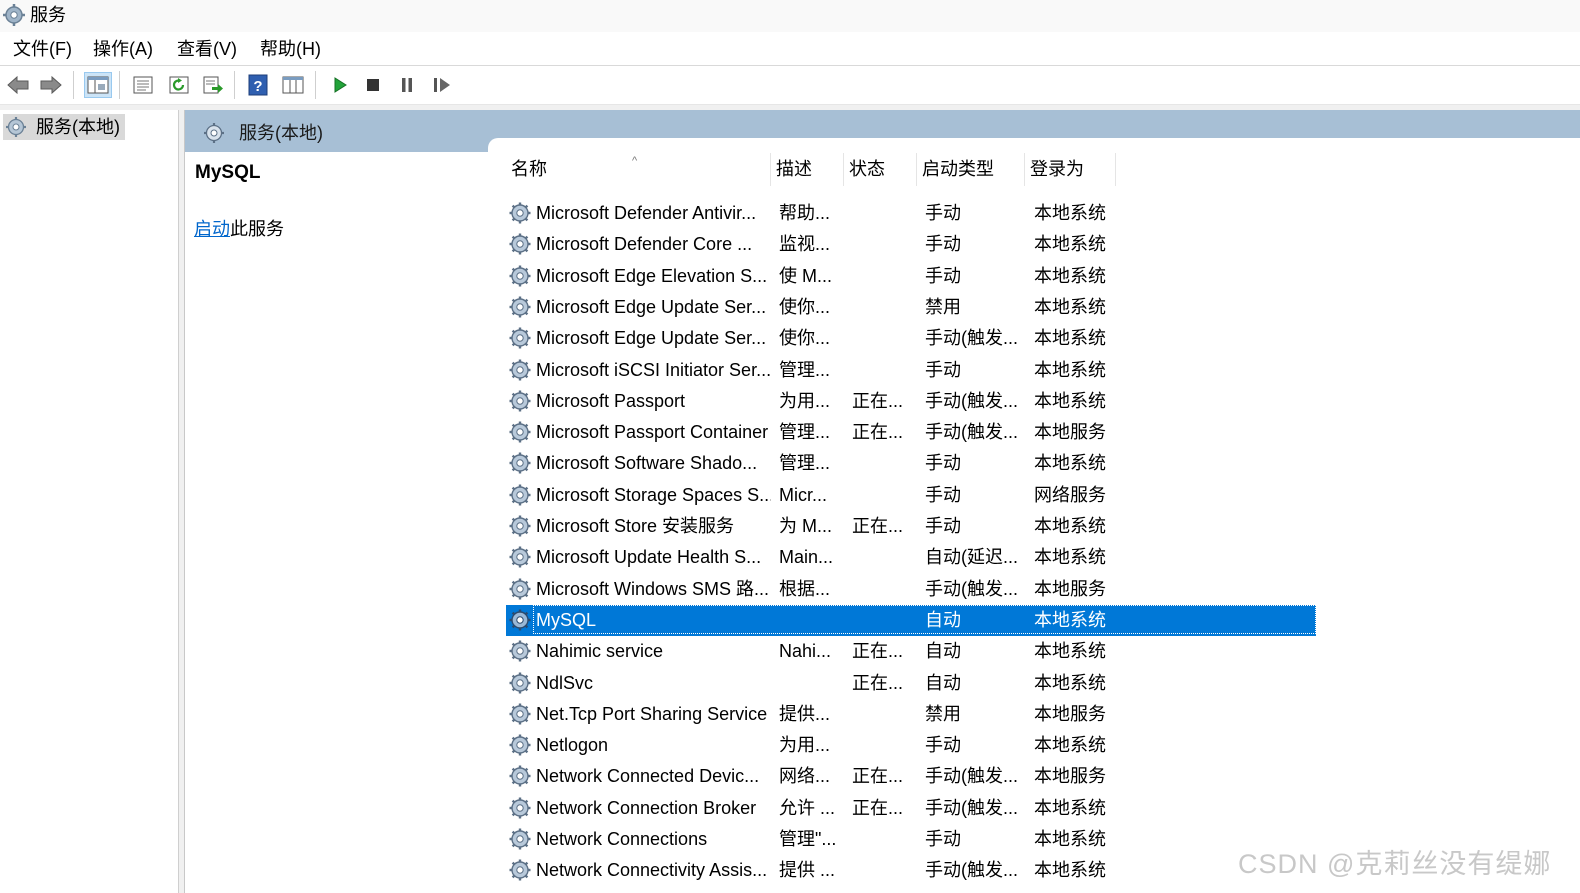 Image resolution: width=1580 pixels, height=893 pixels. I want to click on table-row: Net.Tcp Port Sharing Service 提供... 禁用 本地服务, so click(911, 714).